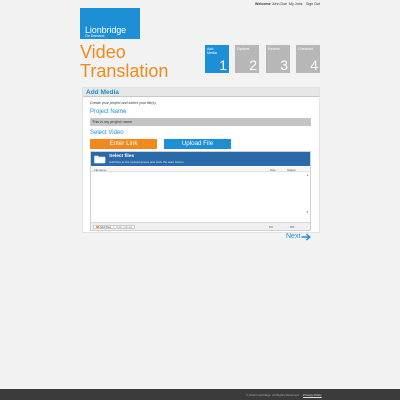 This screenshot has width=400, height=400. What do you see at coordinates (273, 395) in the screenshot?
I see `copyright-text: © 2012 Lionbridge. All Rights Reserved.` at bounding box center [273, 395].